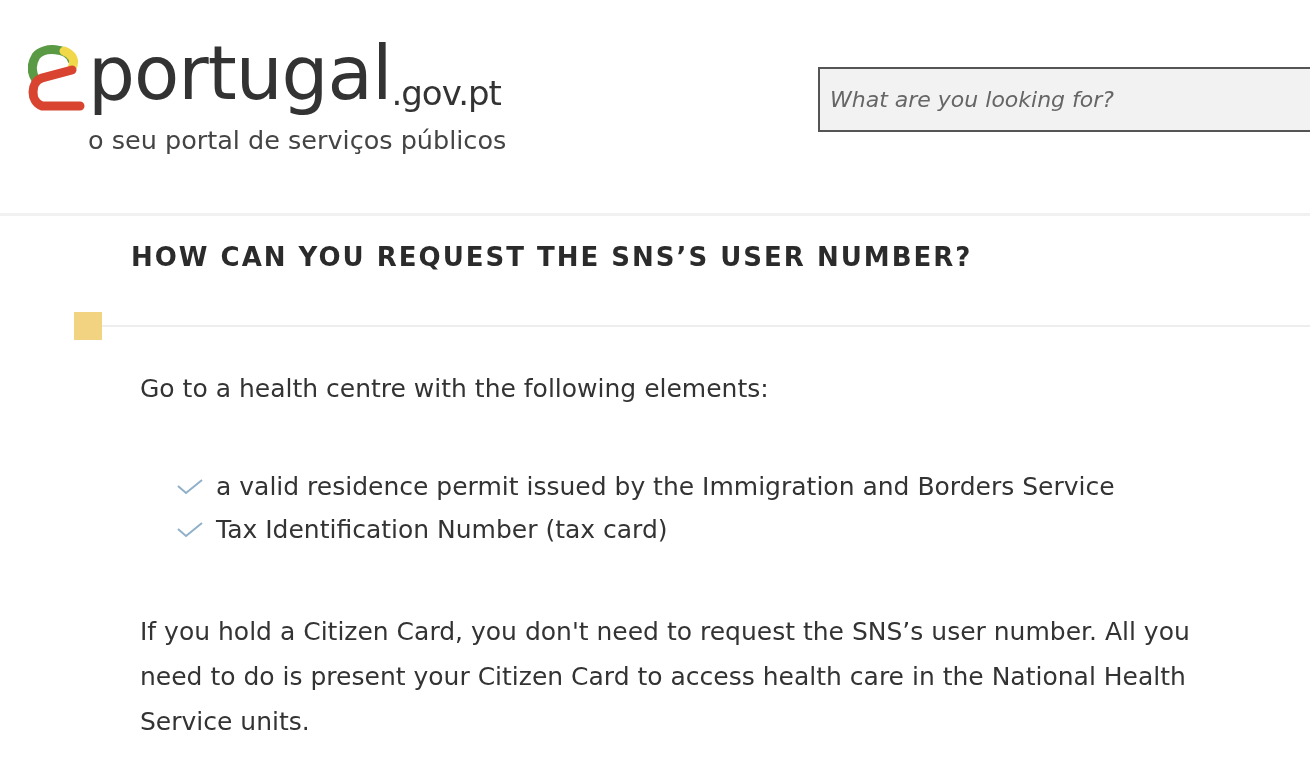  Describe the element at coordinates (297, 140) in the screenshot. I see `logo-tagline: o seu portal de serviços públicos` at that location.